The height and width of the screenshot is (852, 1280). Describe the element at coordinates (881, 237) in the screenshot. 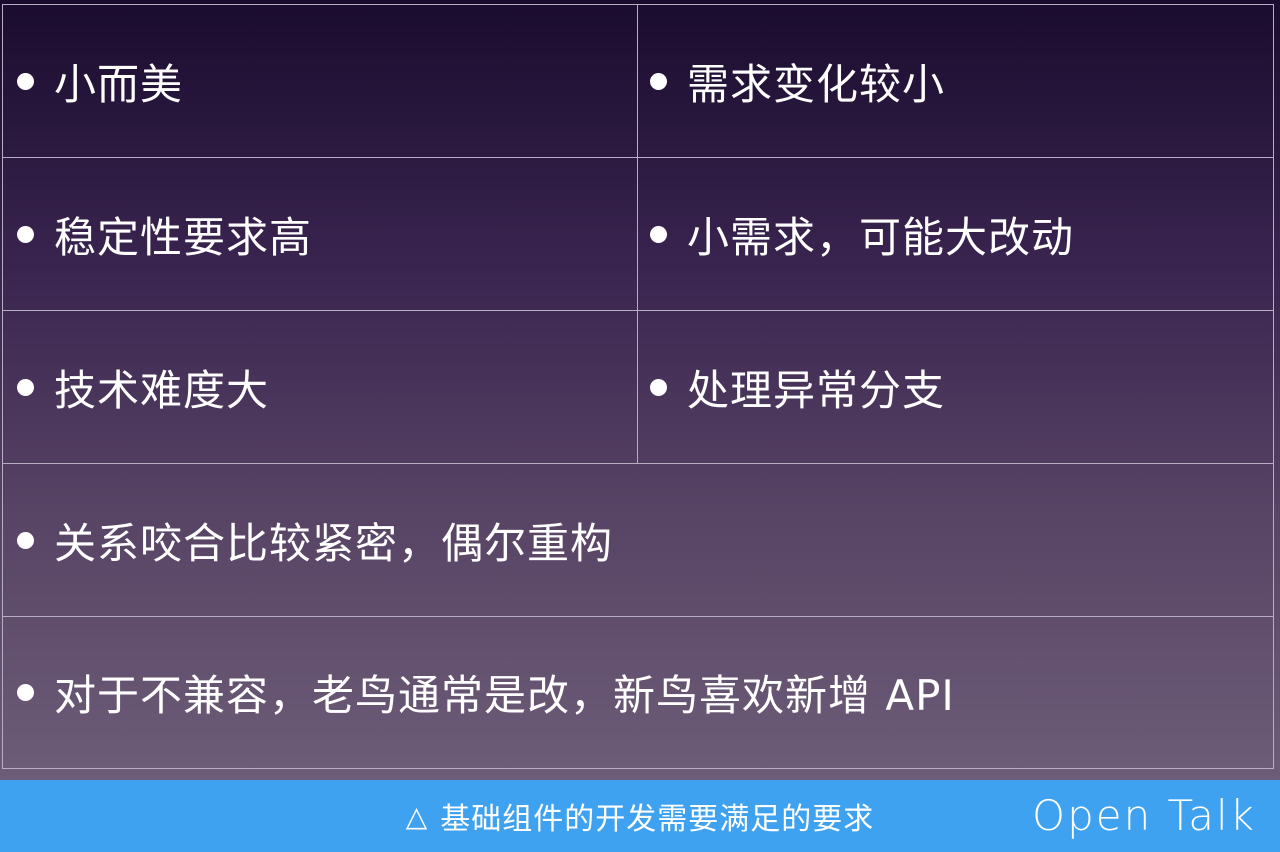

I see `cell-text: 小需求，可能大改动` at that location.